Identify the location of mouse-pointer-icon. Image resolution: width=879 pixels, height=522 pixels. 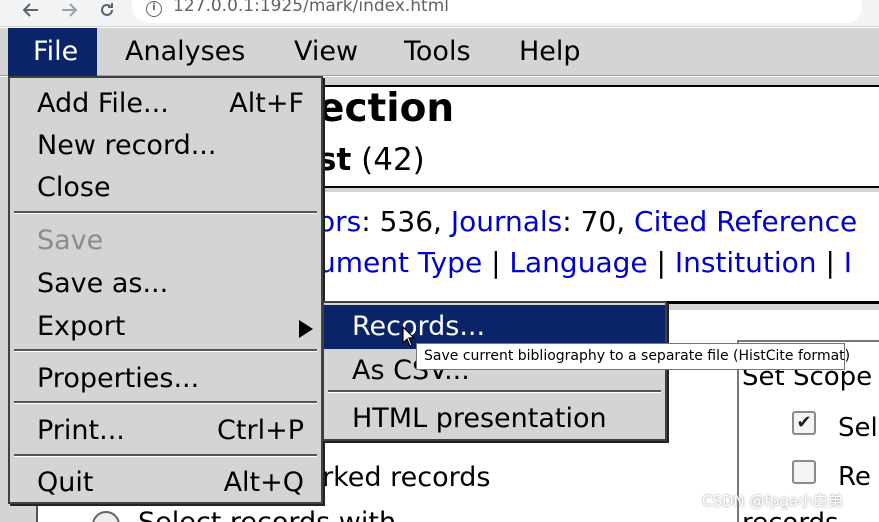
(409, 336).